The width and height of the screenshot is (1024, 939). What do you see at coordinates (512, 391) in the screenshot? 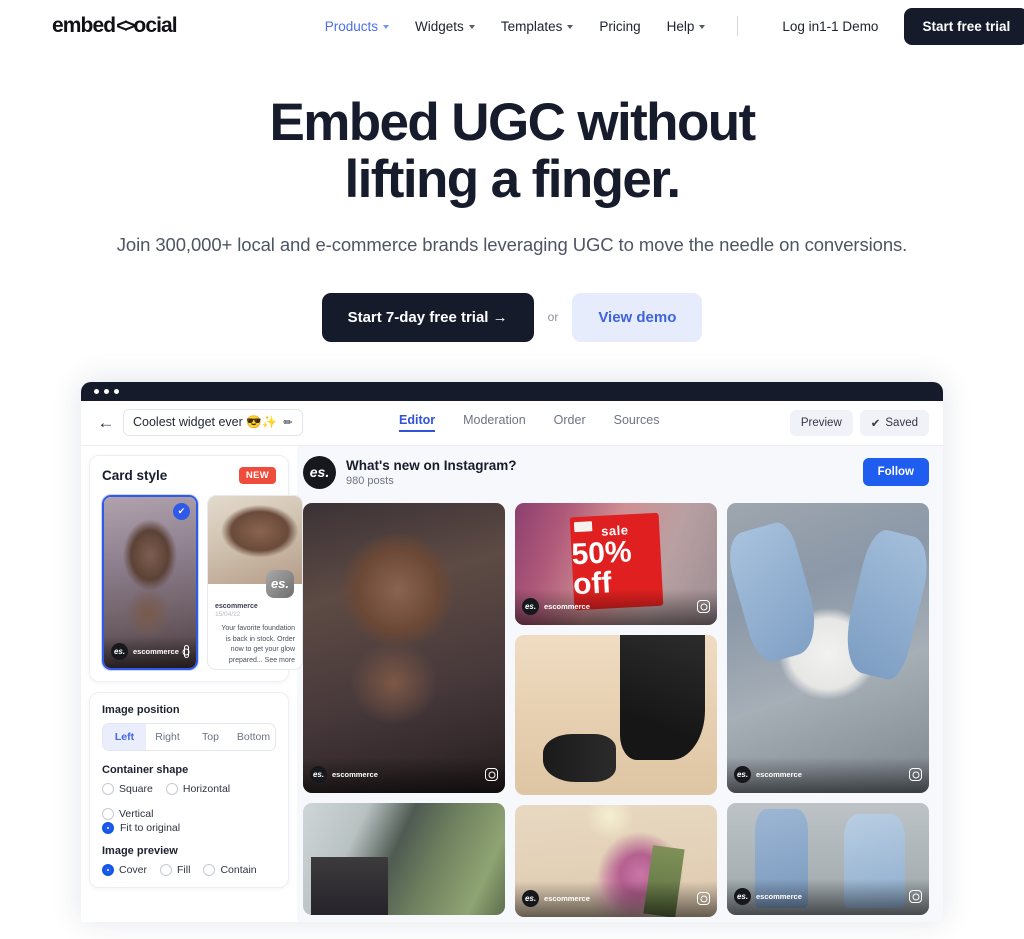
I see `browser-chrome-bar` at bounding box center [512, 391].